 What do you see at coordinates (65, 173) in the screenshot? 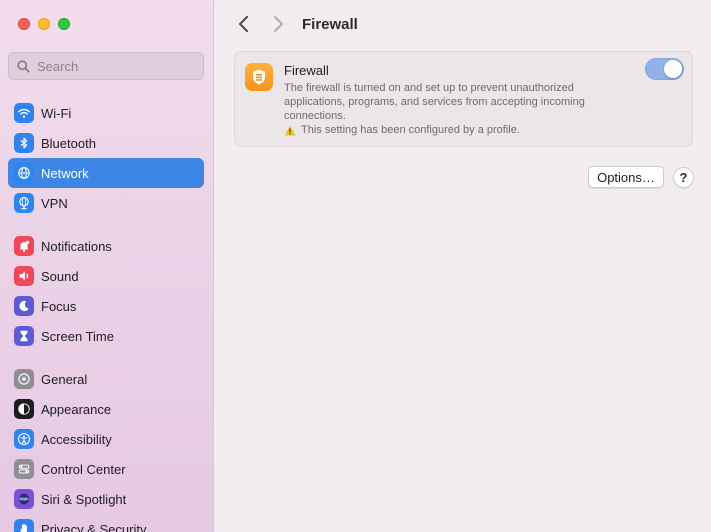
I see `sidebar-item-label: Network` at bounding box center [65, 173].